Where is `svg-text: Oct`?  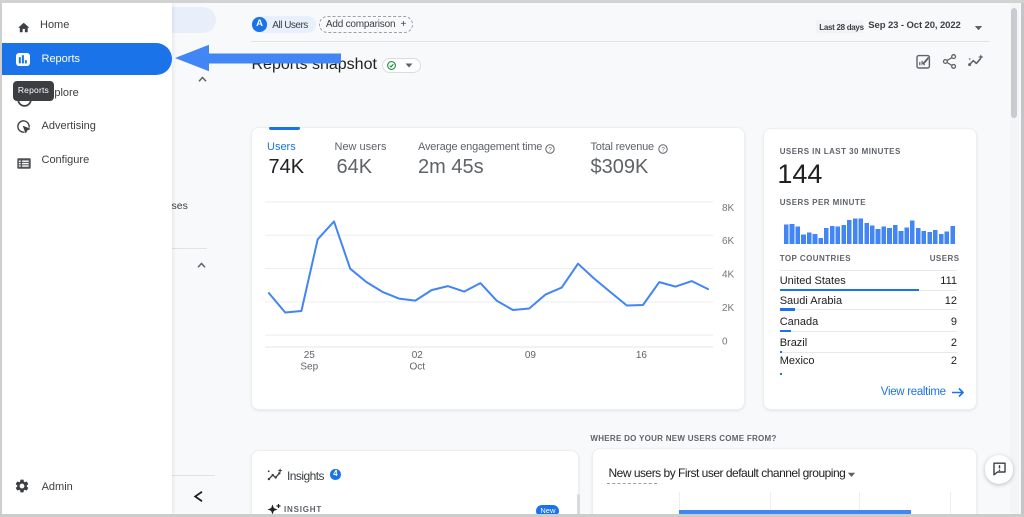
svg-text: Oct is located at coordinates (418, 367).